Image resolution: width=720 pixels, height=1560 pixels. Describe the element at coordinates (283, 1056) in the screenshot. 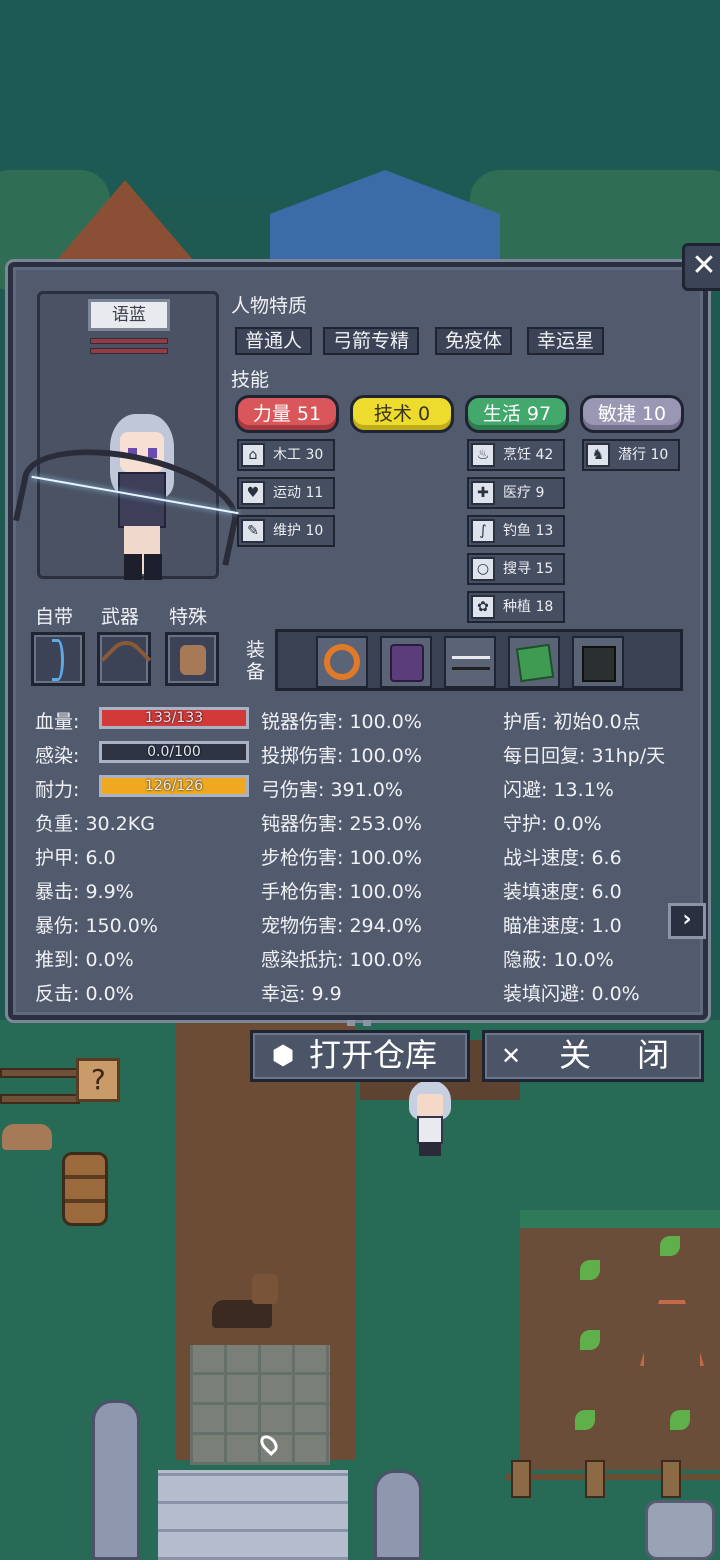

I see `crate-icon: ⬢` at that location.